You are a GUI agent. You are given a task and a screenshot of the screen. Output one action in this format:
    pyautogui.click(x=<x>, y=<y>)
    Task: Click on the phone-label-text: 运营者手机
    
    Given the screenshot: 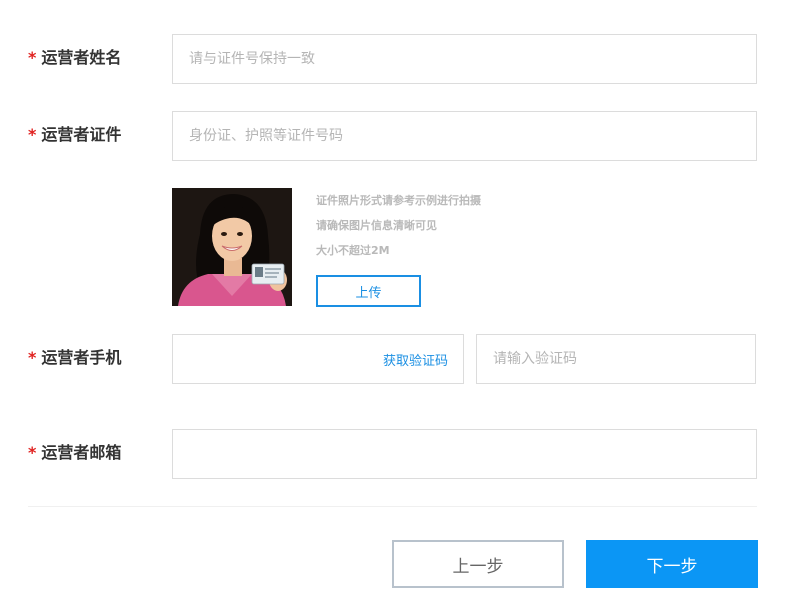 What is the action you would take?
    pyautogui.click(x=81, y=357)
    